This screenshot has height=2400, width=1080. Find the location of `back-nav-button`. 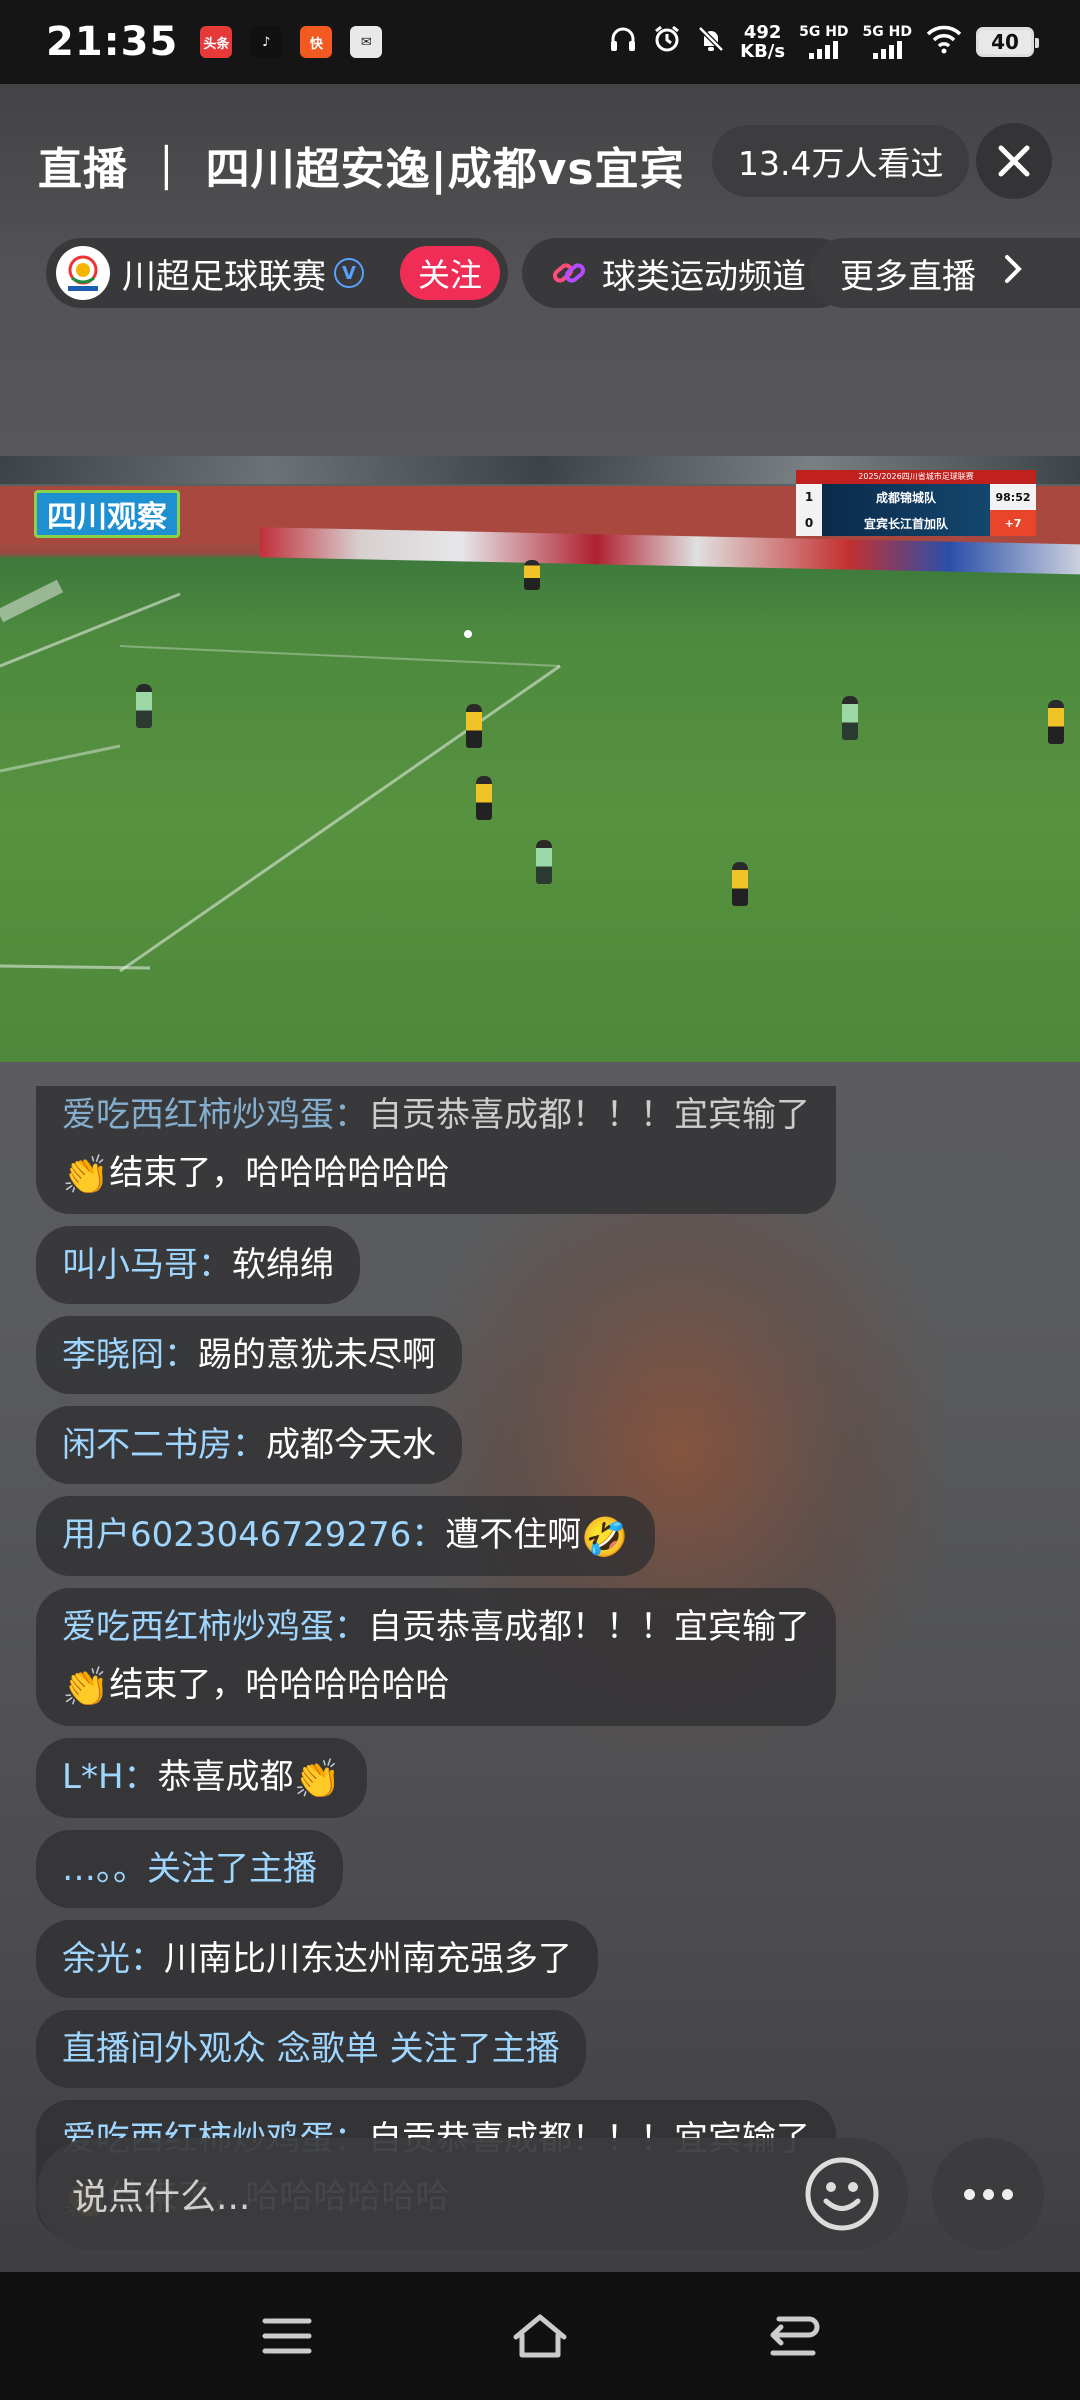

back-nav-button is located at coordinates (793, 2336).